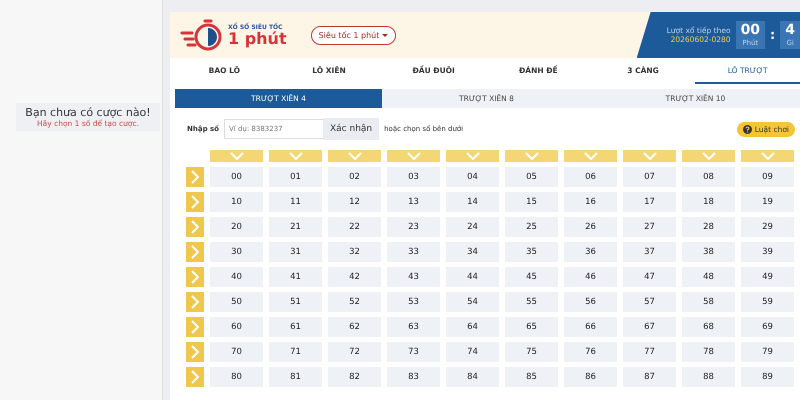 Image resolution: width=800 pixels, height=400 pixels. I want to click on number-cell: 37, so click(649, 252).